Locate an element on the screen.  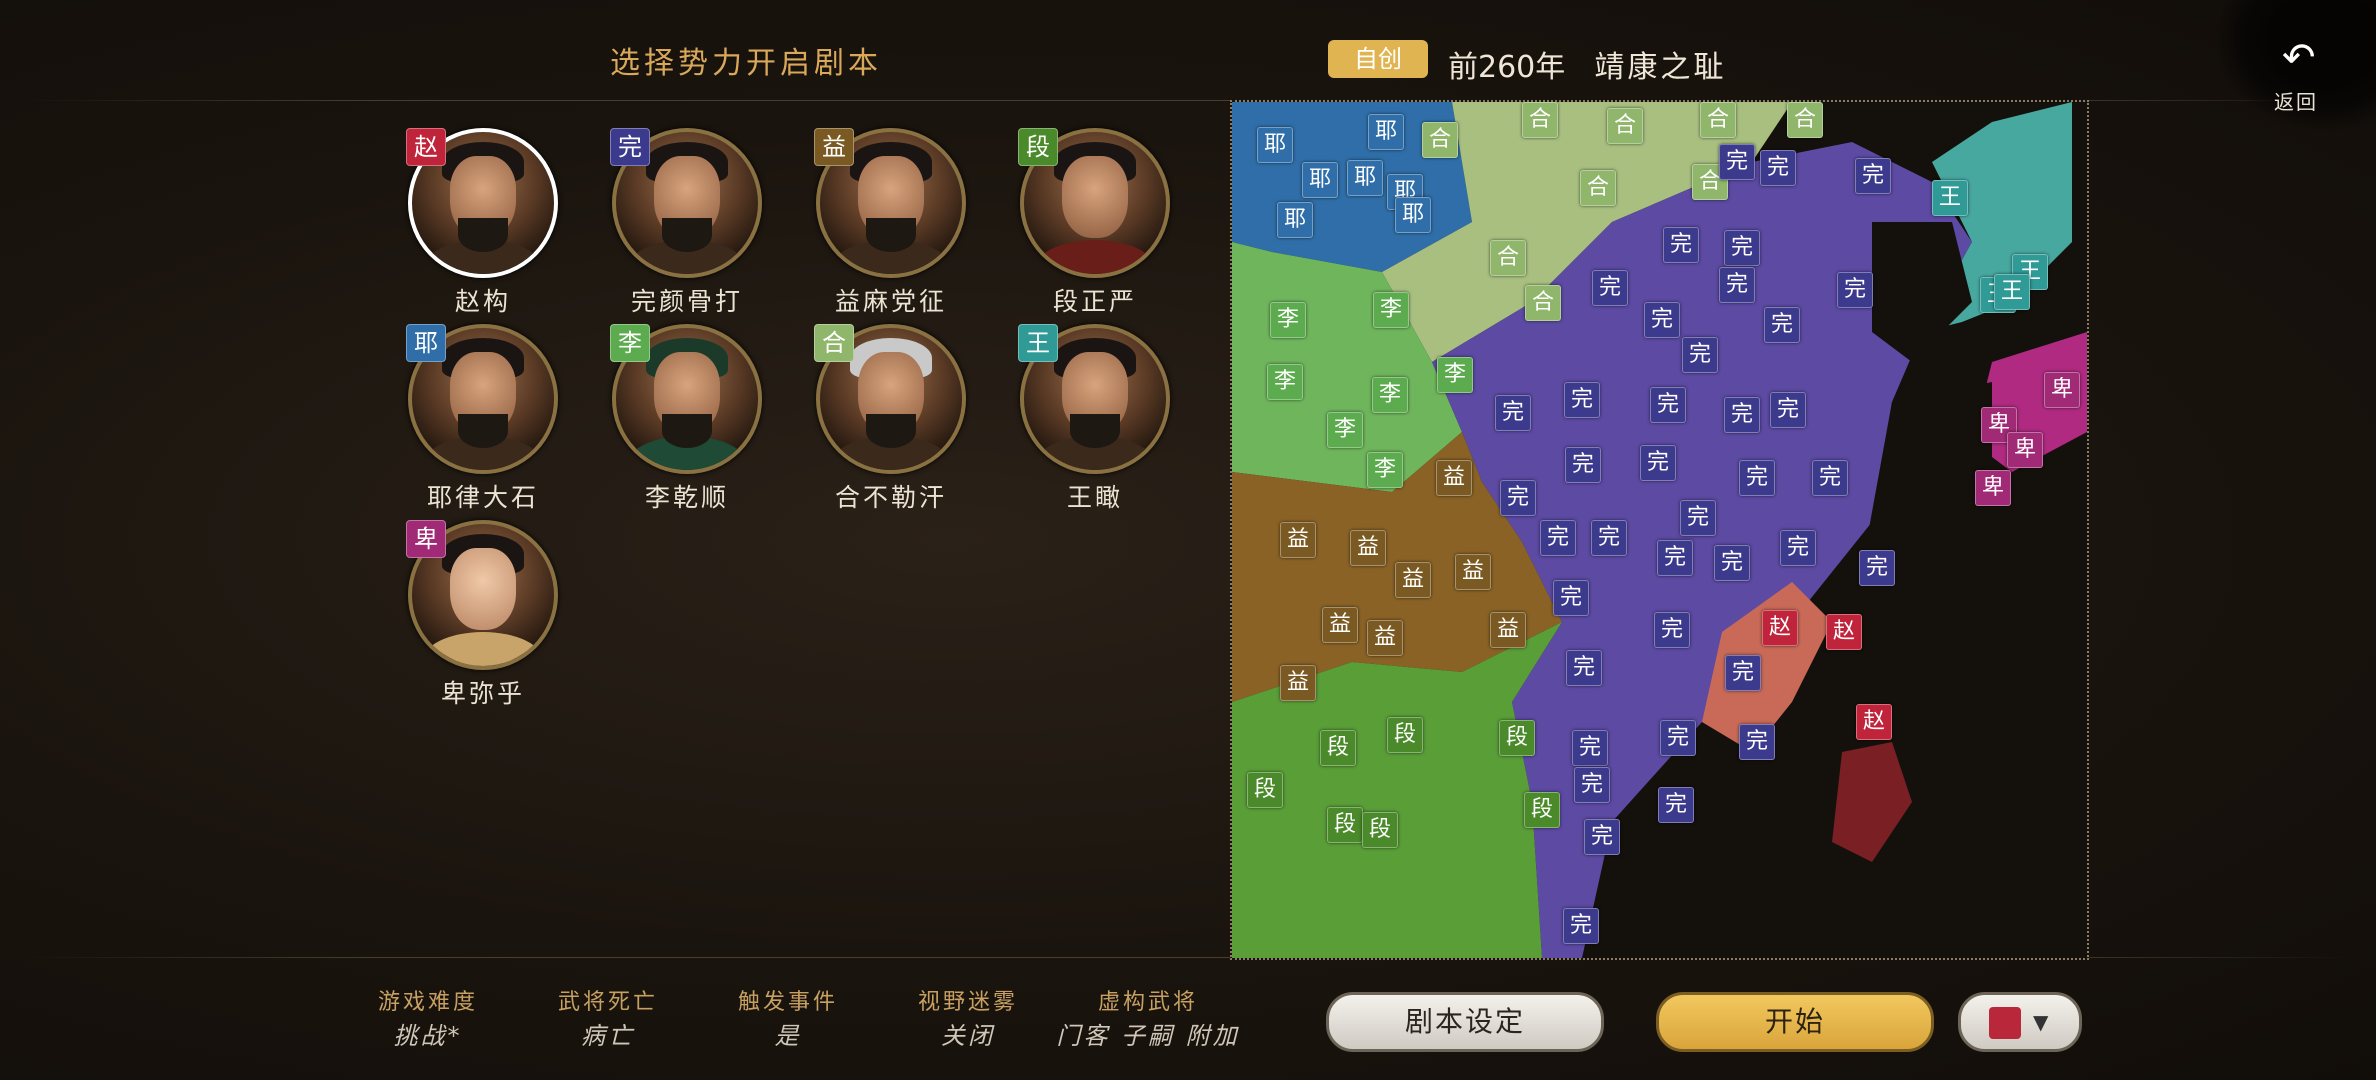
portrait-zhao-gou: 赵 赵构 is located at coordinates (482, 223).